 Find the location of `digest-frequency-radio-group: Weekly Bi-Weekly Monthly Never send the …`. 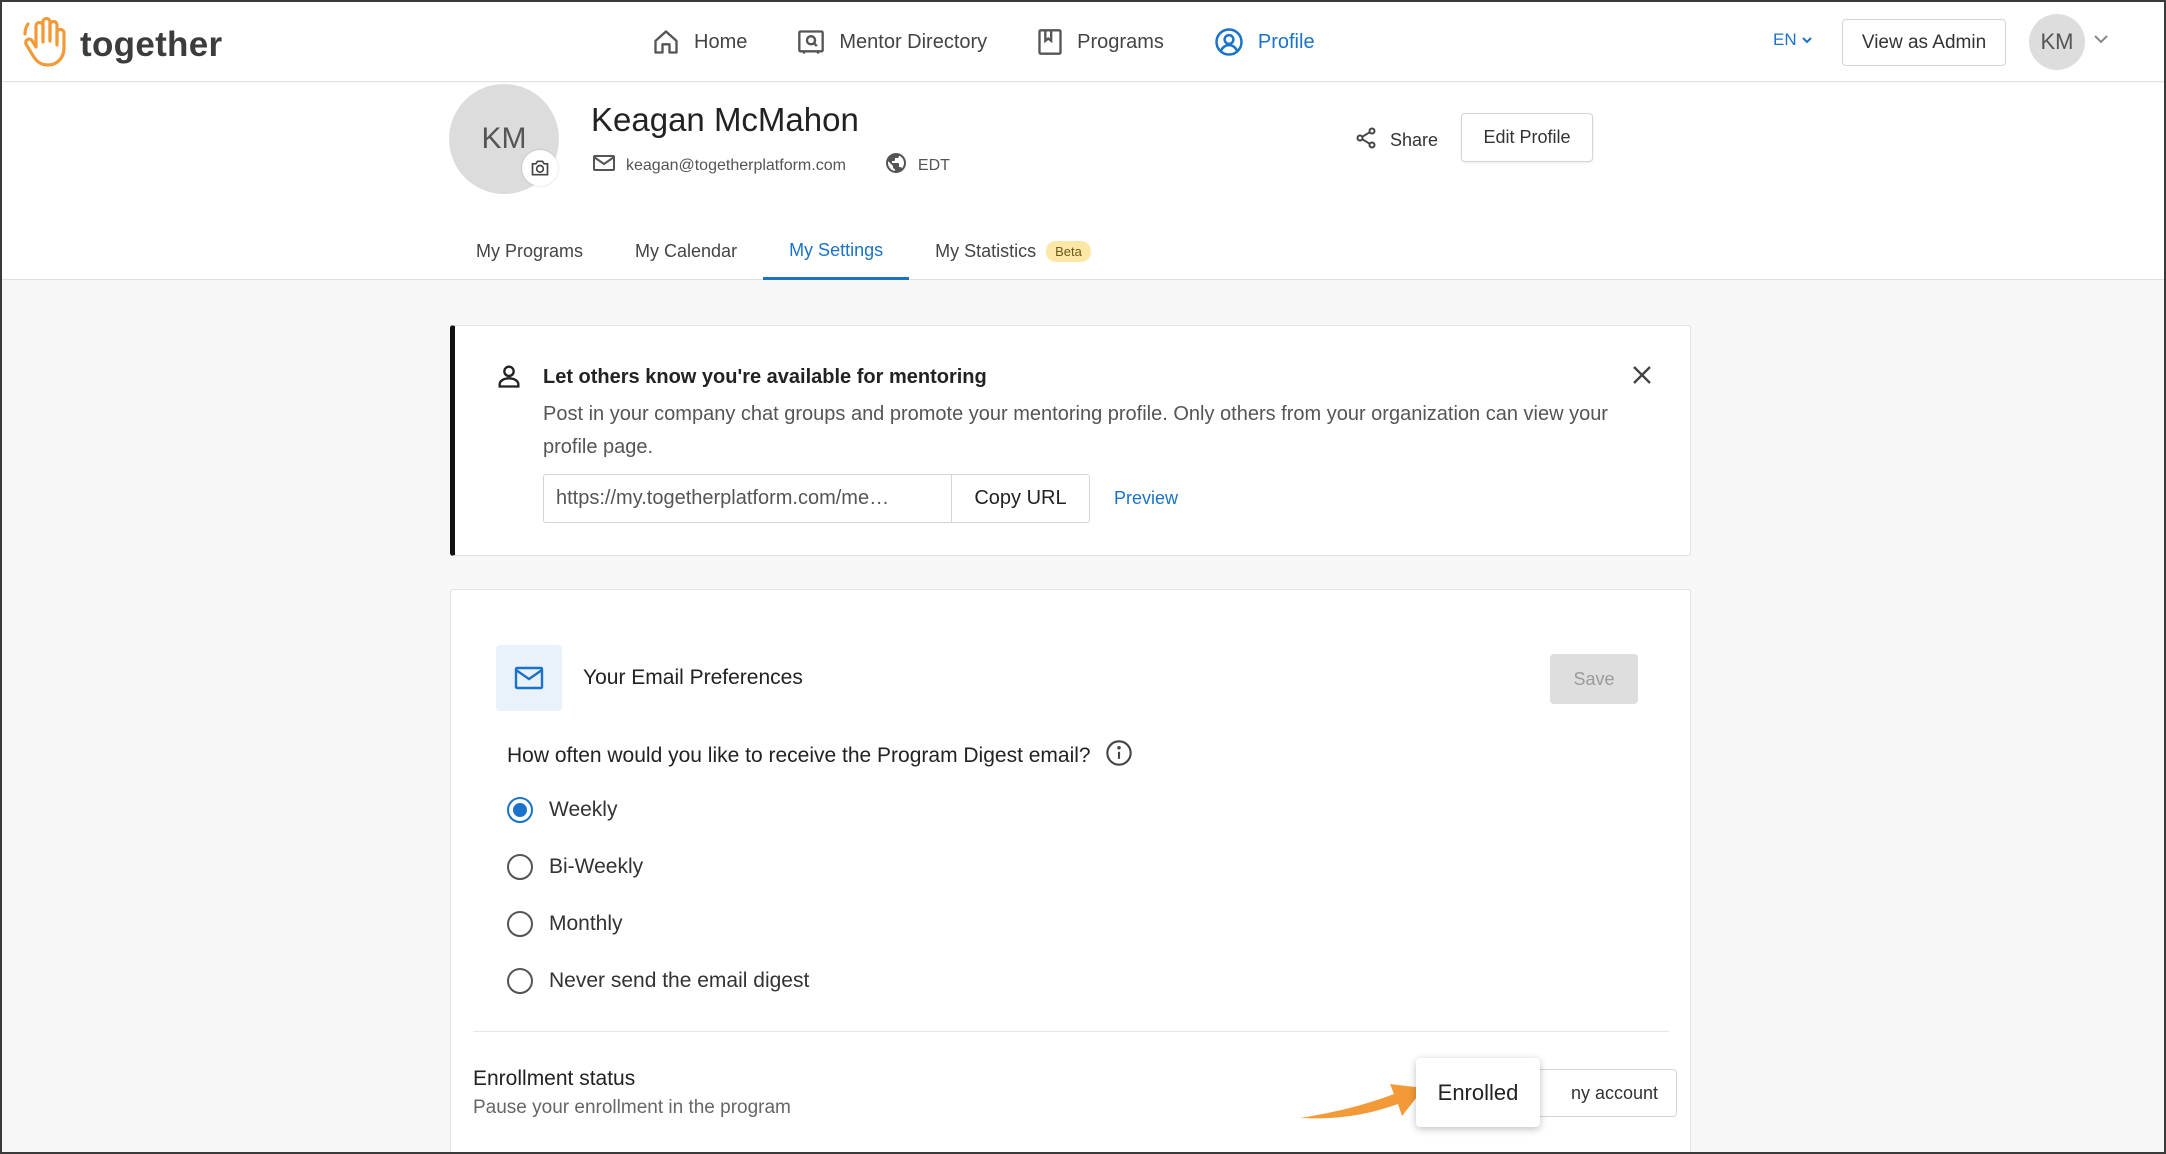

digest-frequency-radio-group: Weekly Bi-Weekly Monthly Never send the … is located at coordinates (658, 895).